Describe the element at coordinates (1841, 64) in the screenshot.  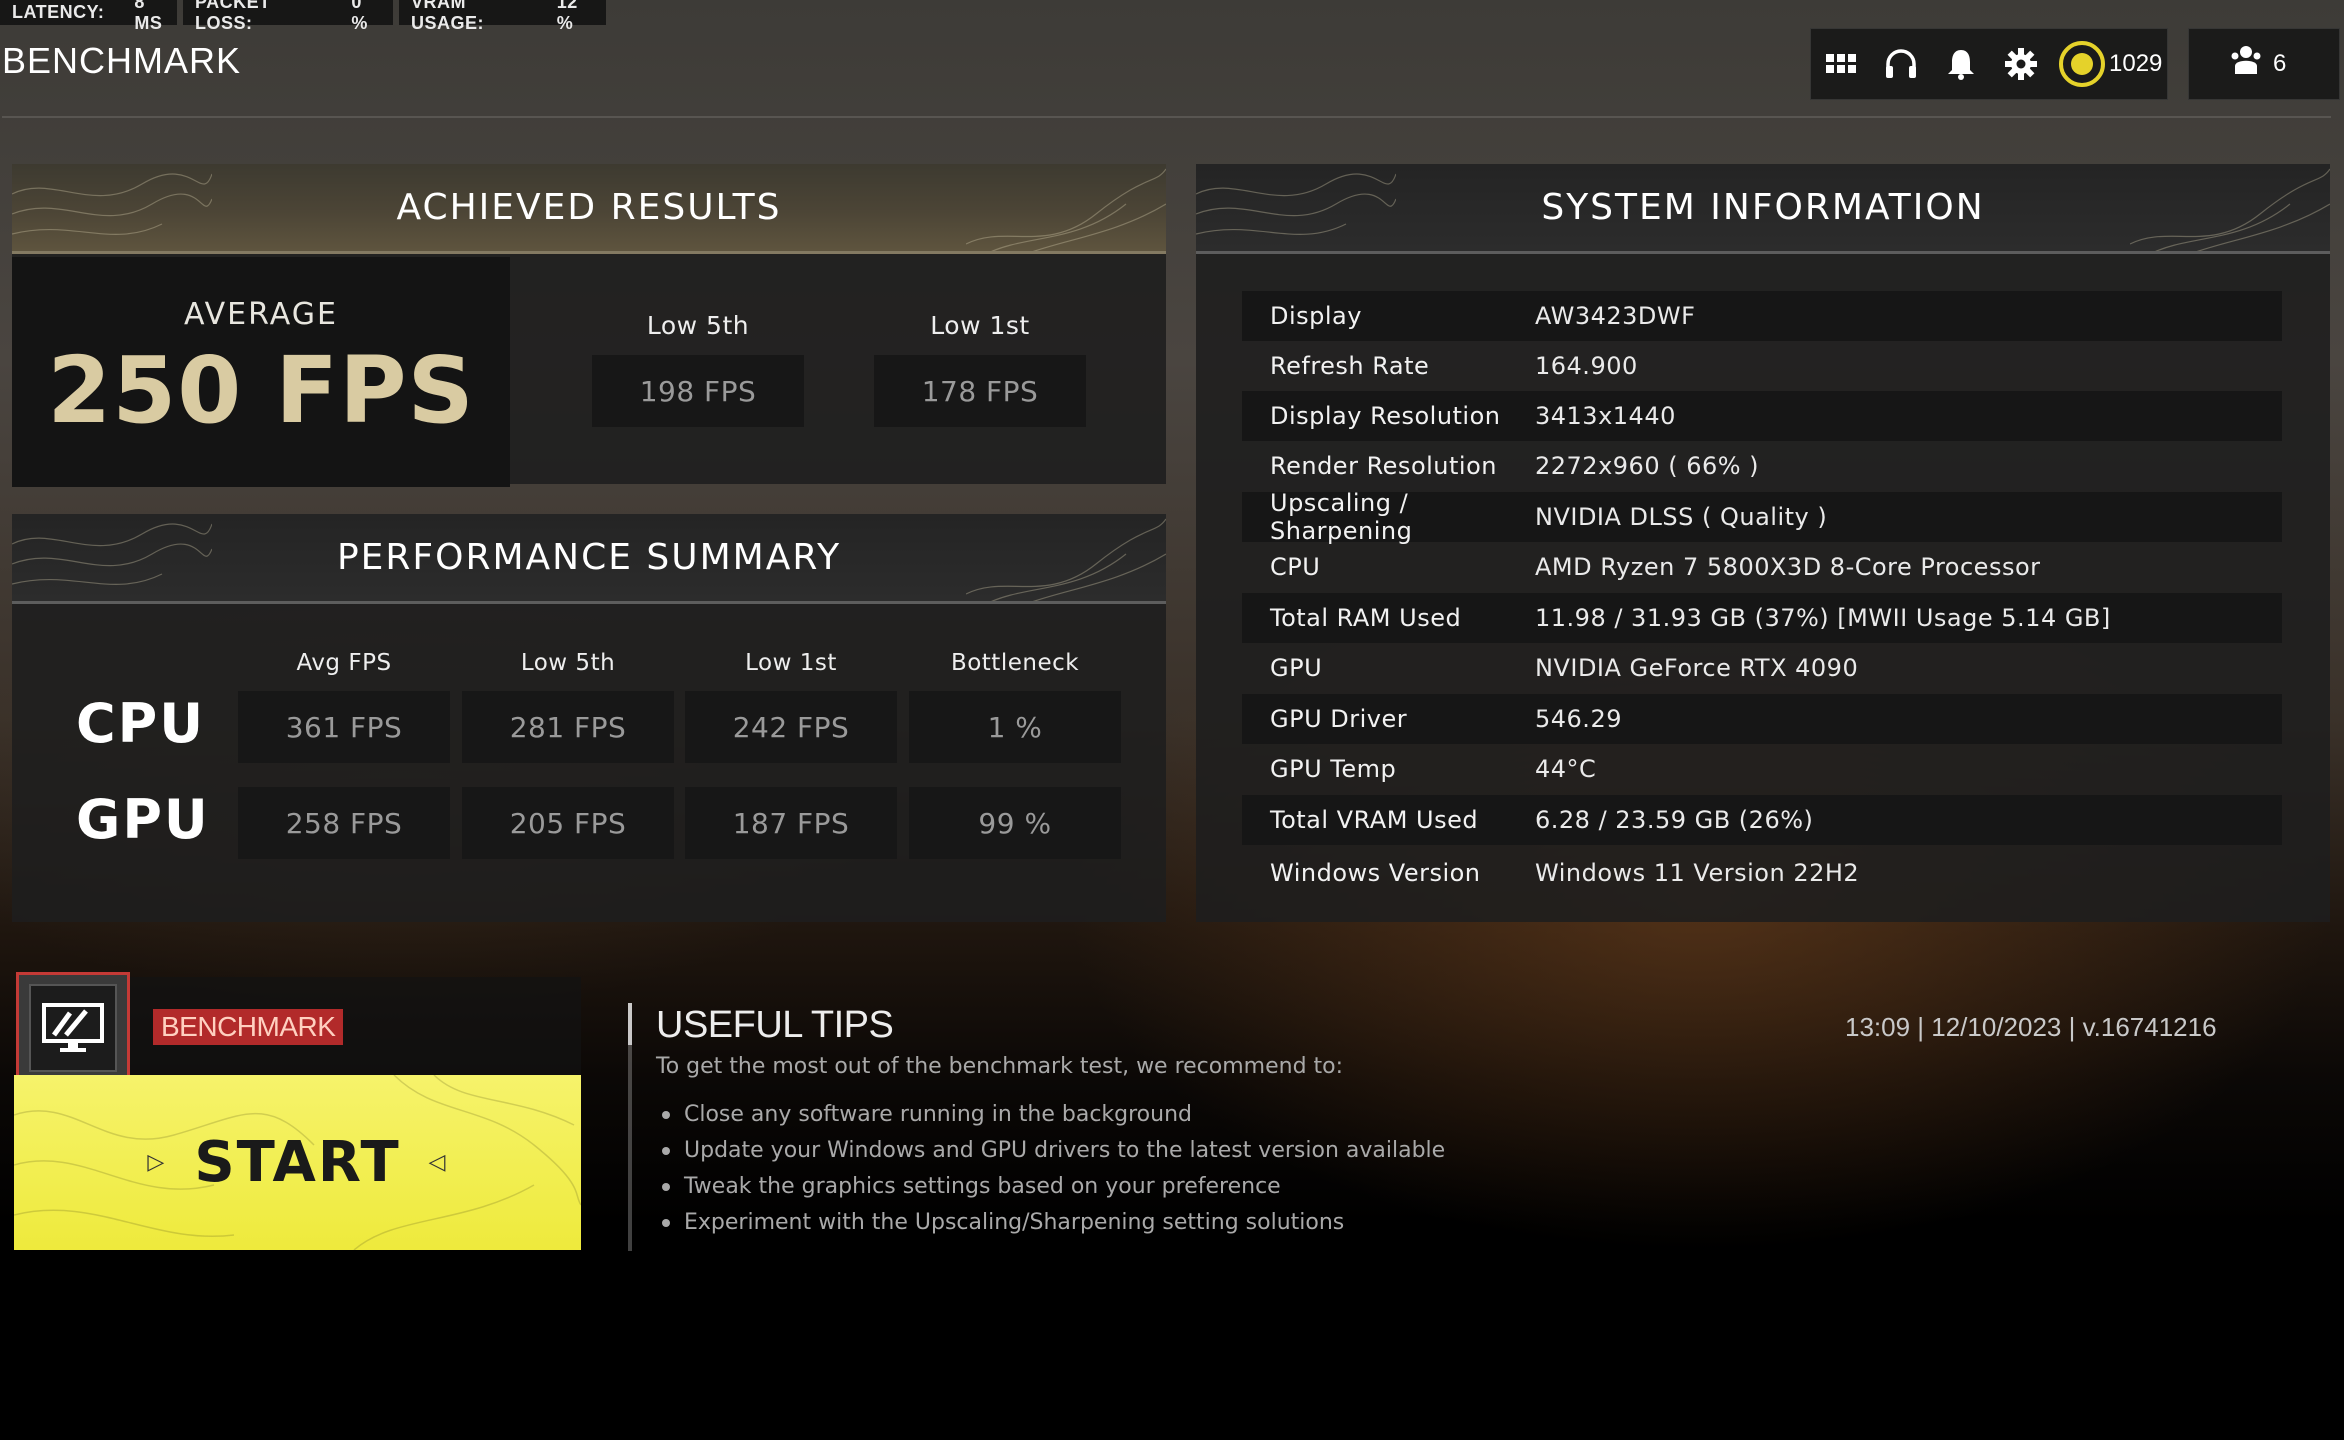
I see `grid-icon` at that location.